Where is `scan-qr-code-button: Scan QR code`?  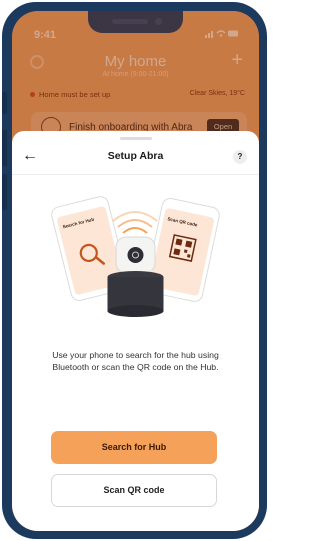 scan-qr-code-button: Scan QR code is located at coordinates (134, 490).